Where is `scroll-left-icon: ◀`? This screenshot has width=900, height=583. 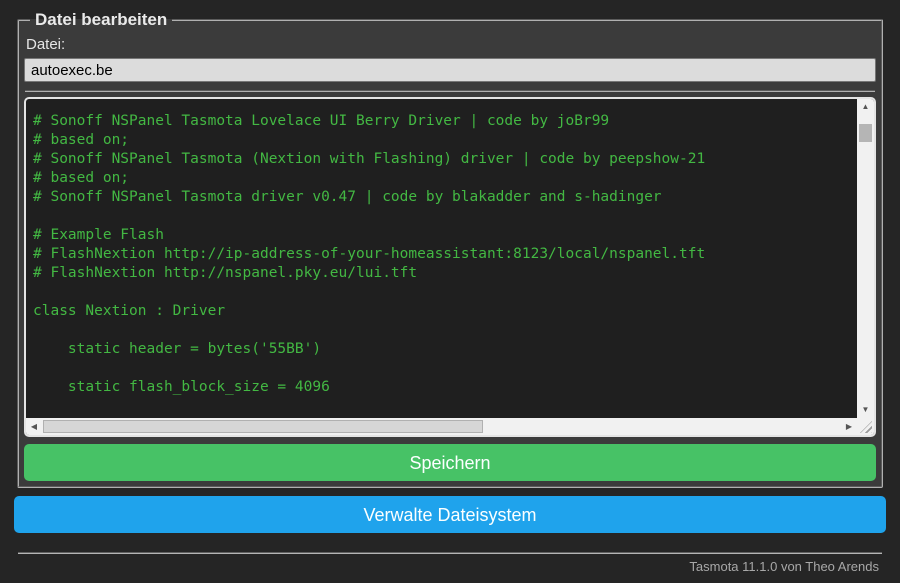 scroll-left-icon: ◀ is located at coordinates (34, 426).